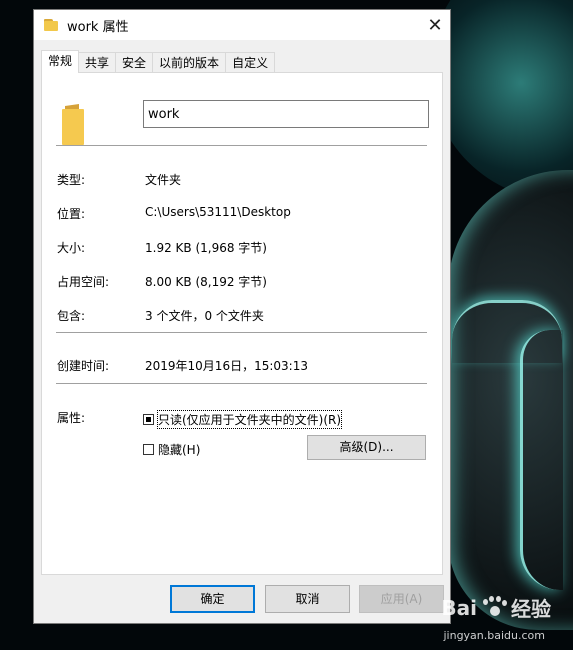  What do you see at coordinates (134, 62) in the screenshot?
I see `tab-security: 安全` at bounding box center [134, 62].